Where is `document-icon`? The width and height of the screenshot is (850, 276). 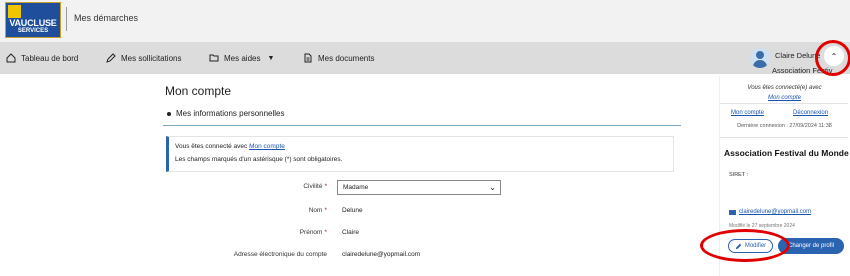 document-icon is located at coordinates (308, 58).